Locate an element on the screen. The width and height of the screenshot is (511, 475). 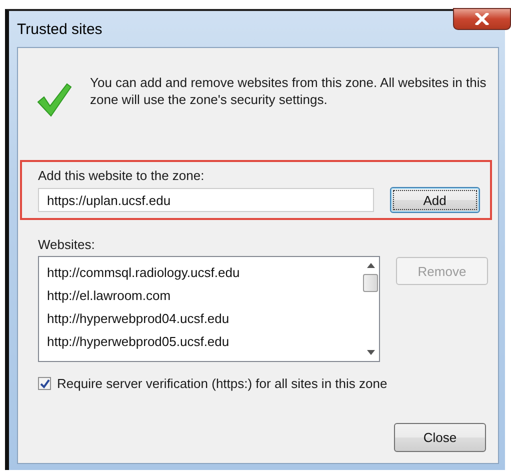
website-input-field: https://uplan.ucsf.edu is located at coordinates (206, 200).